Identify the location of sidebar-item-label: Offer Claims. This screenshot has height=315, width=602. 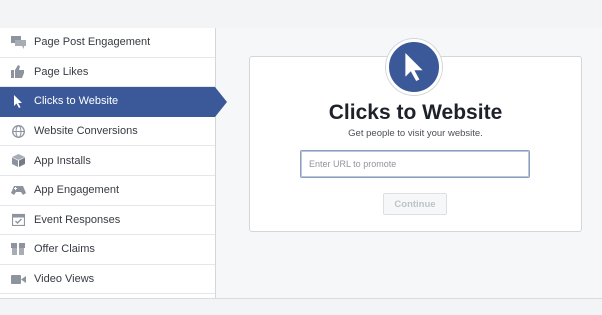
(64, 249).